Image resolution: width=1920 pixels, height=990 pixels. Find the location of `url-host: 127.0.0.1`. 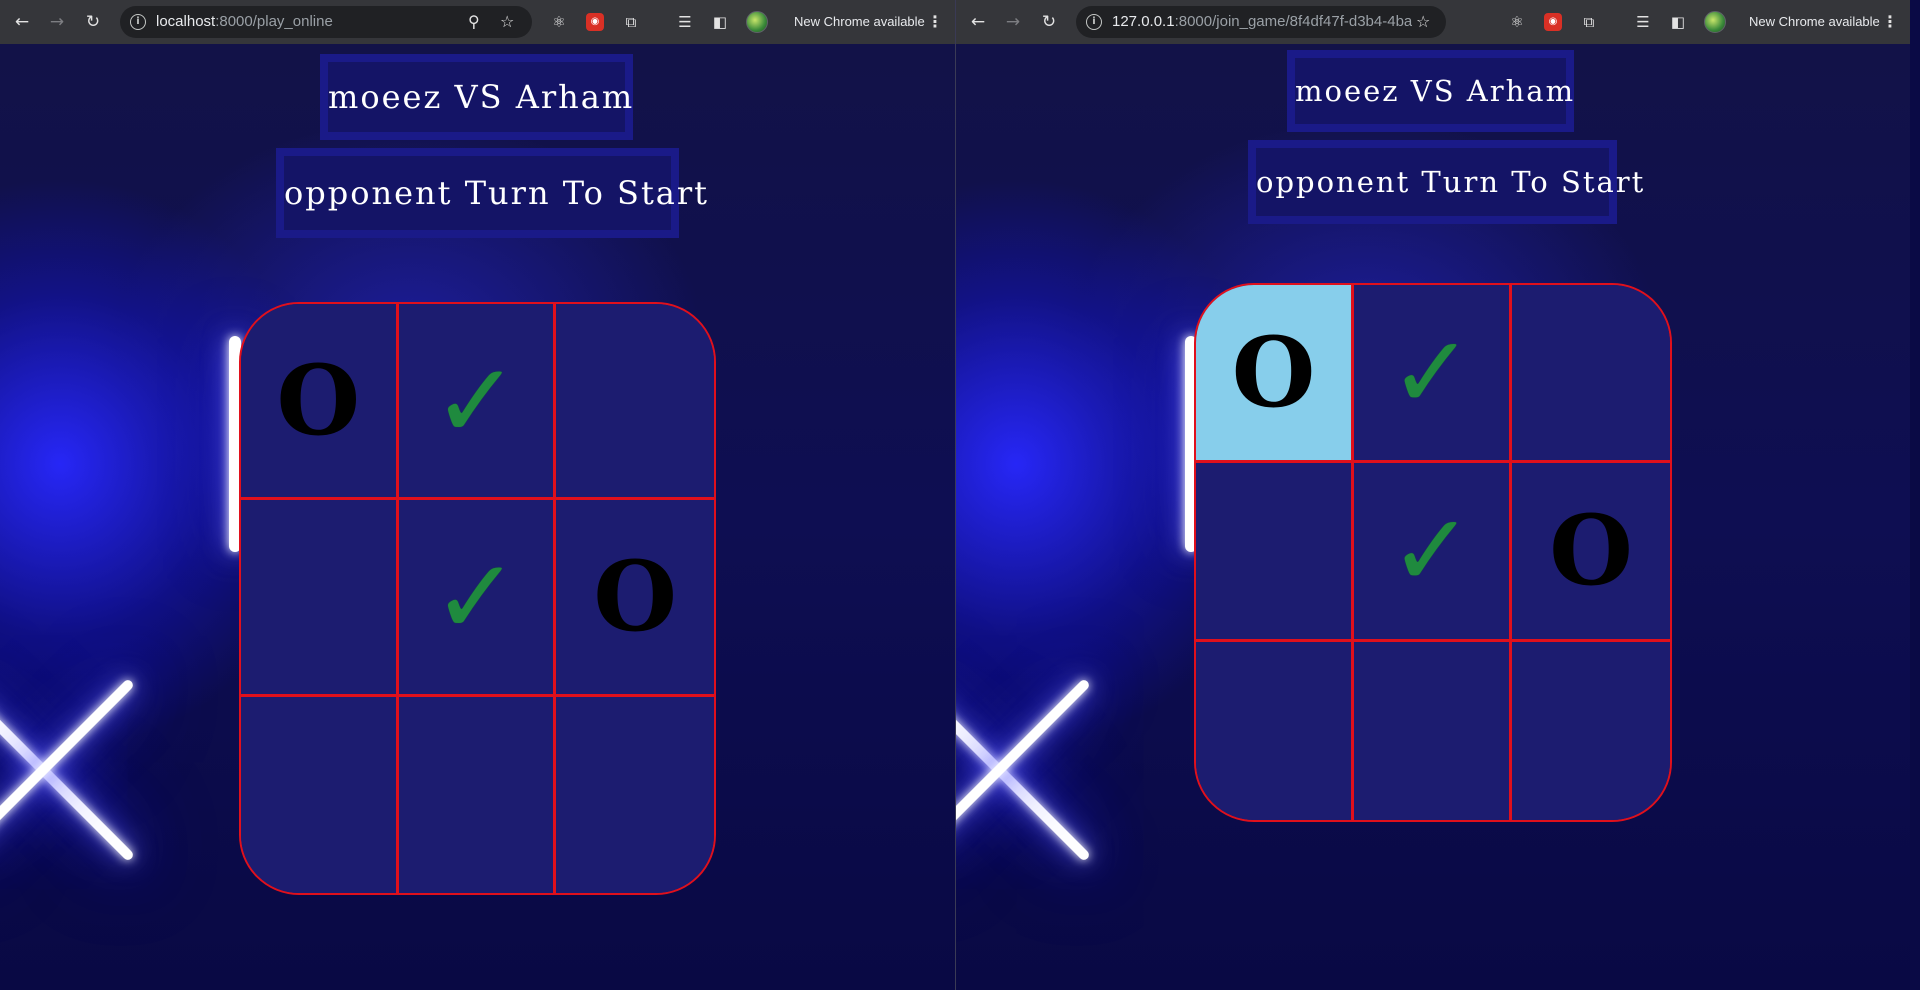

url-host: 127.0.0.1 is located at coordinates (1143, 21).